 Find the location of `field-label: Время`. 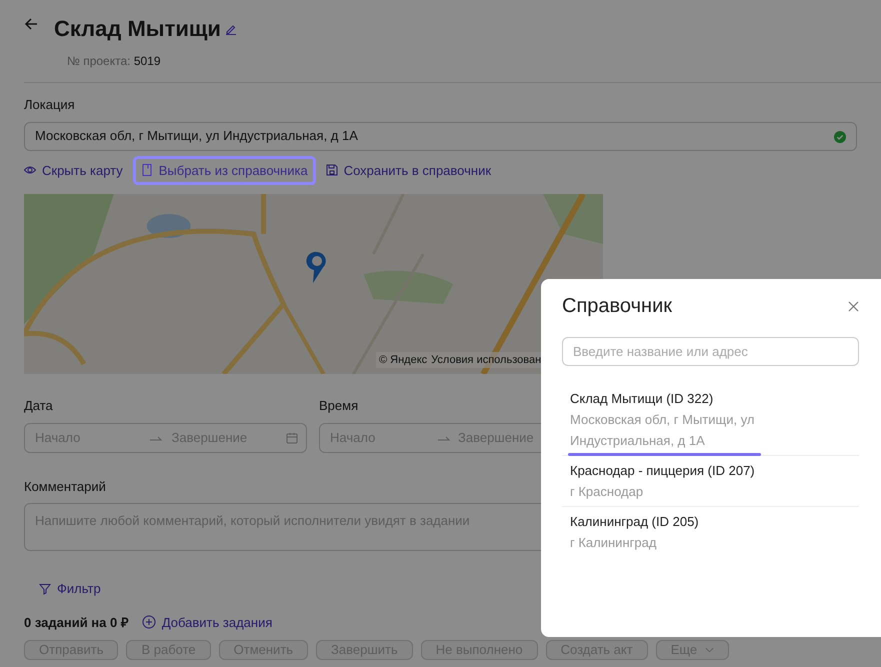

field-label: Время is located at coordinates (338, 406).